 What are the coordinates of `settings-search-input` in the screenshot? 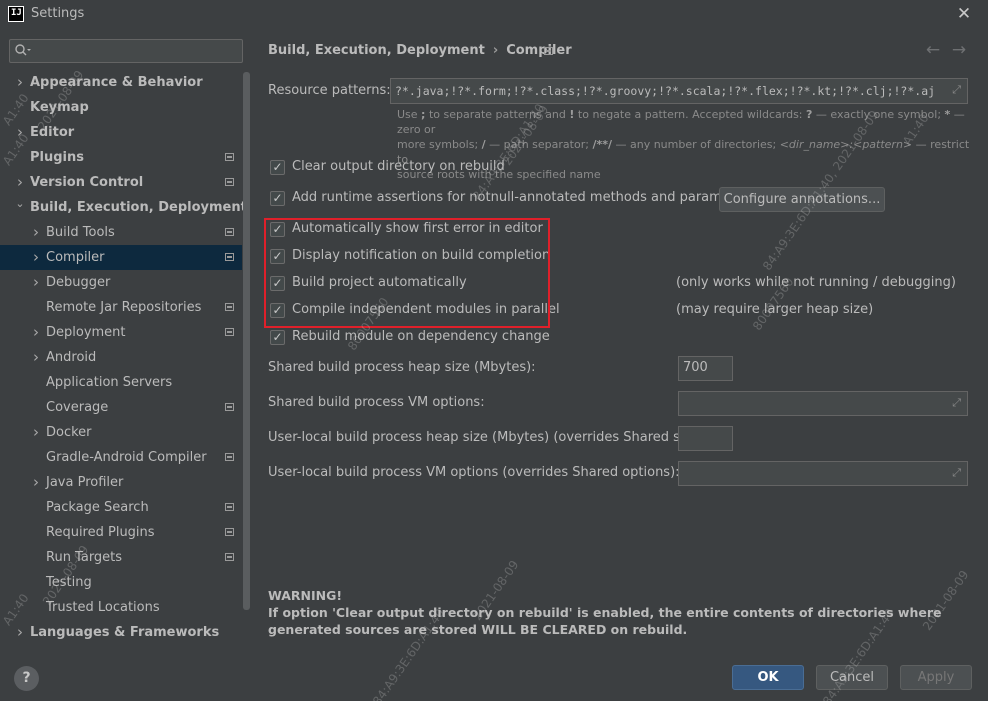 It's located at (126, 51).